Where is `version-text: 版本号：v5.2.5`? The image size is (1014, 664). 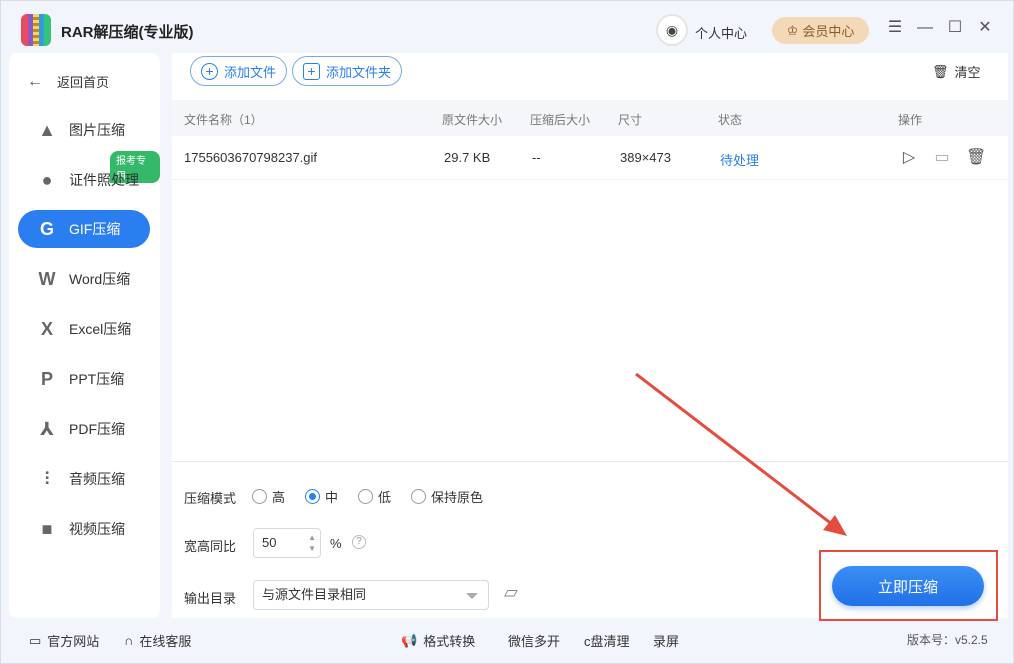 version-text: 版本号：v5.2.5 is located at coordinates (947, 640).